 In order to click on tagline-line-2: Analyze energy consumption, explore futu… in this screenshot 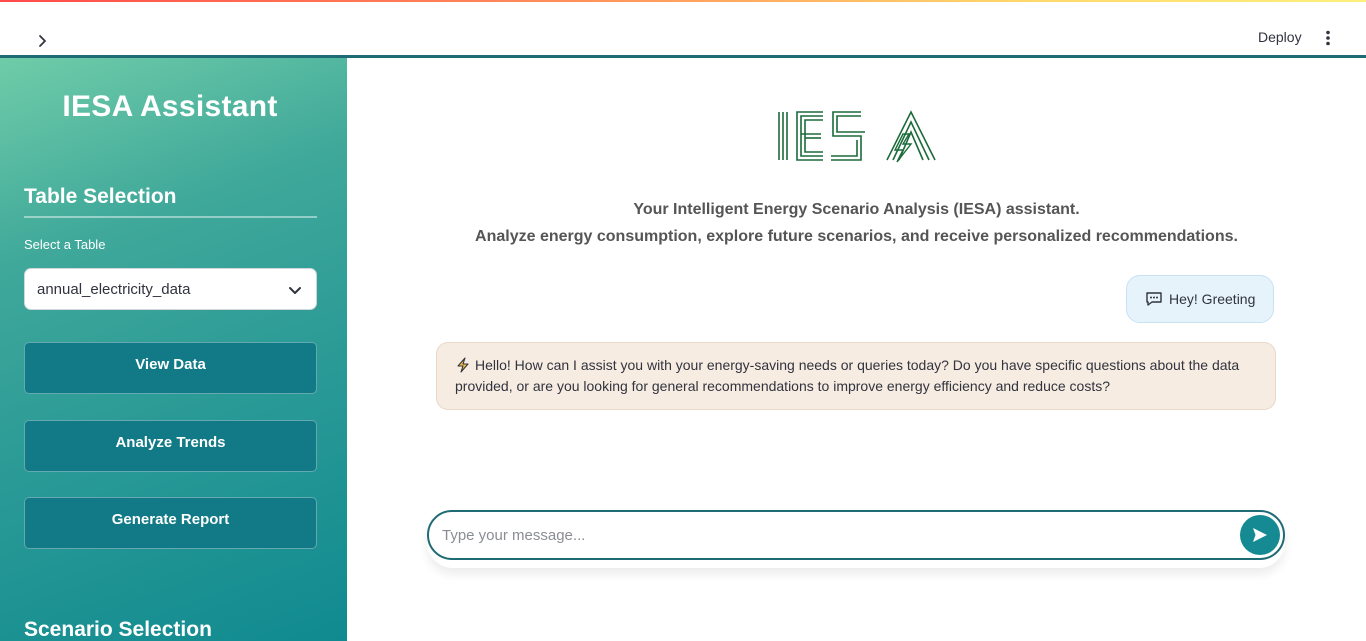, I will do `click(856, 236)`.